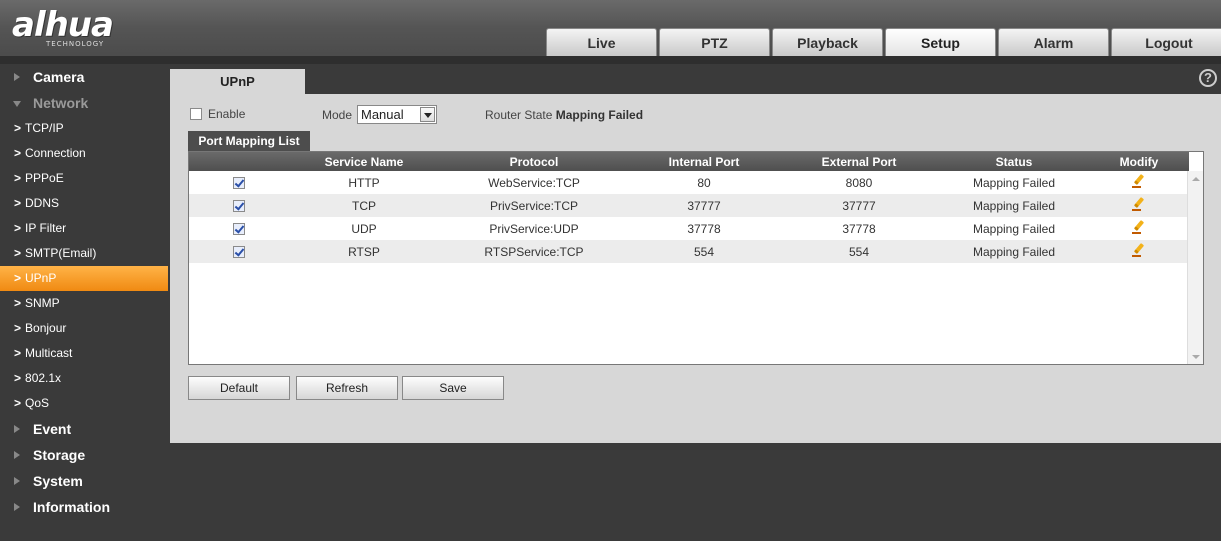  I want to click on enable-checkbox, so click(196, 114).